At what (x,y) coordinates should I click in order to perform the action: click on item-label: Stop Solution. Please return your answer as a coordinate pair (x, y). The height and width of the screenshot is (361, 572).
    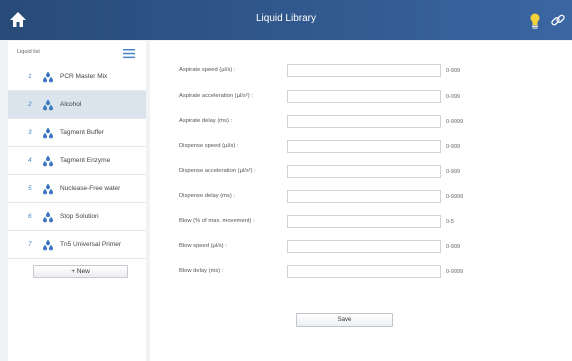
    Looking at the image, I should click on (79, 216).